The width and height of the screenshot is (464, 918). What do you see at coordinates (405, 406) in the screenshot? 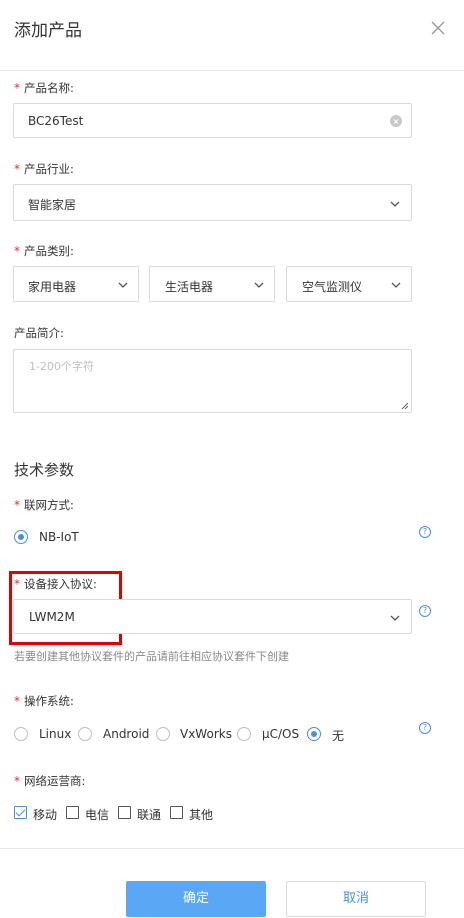
I see `resize-handle-icon` at bounding box center [405, 406].